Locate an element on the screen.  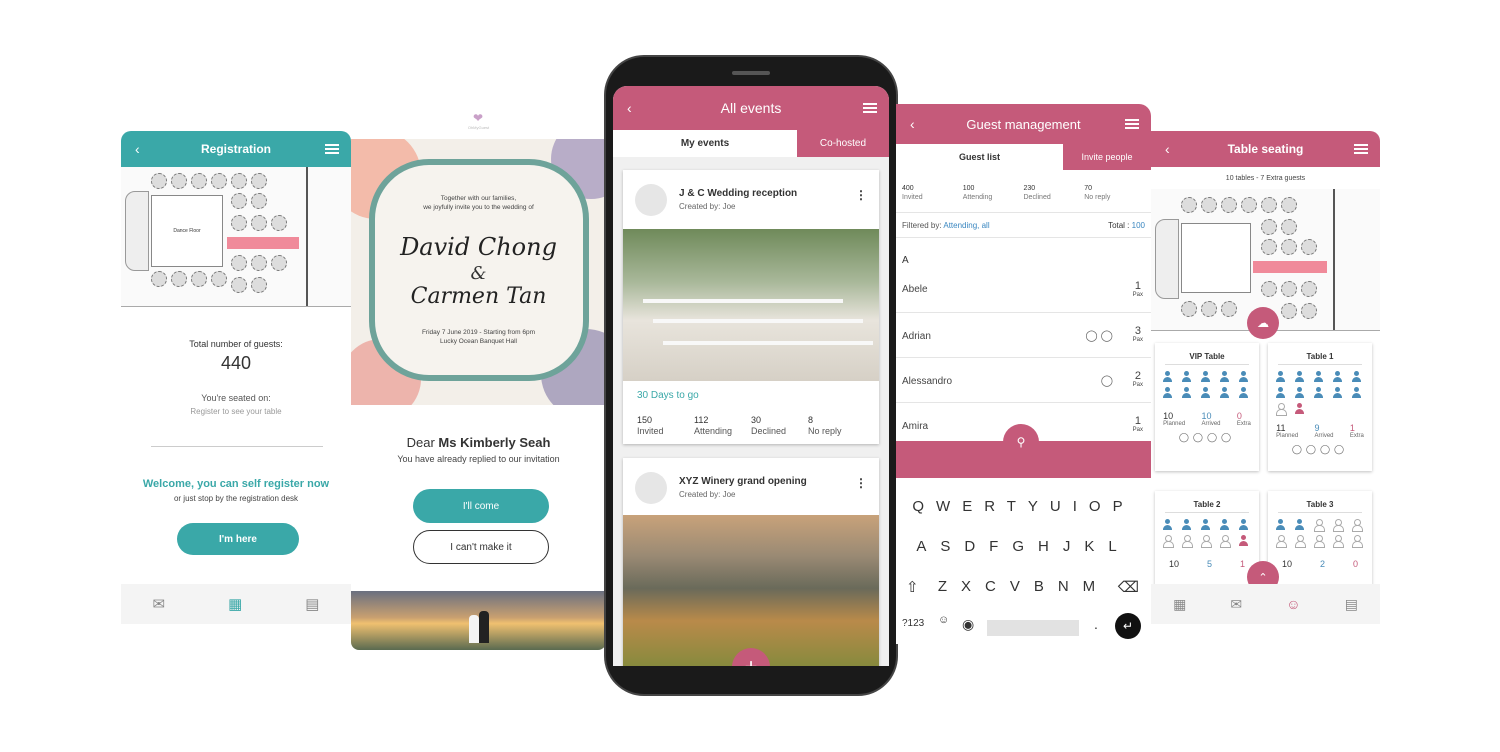
arrived-label: Arrived is located at coordinates (1324, 436).